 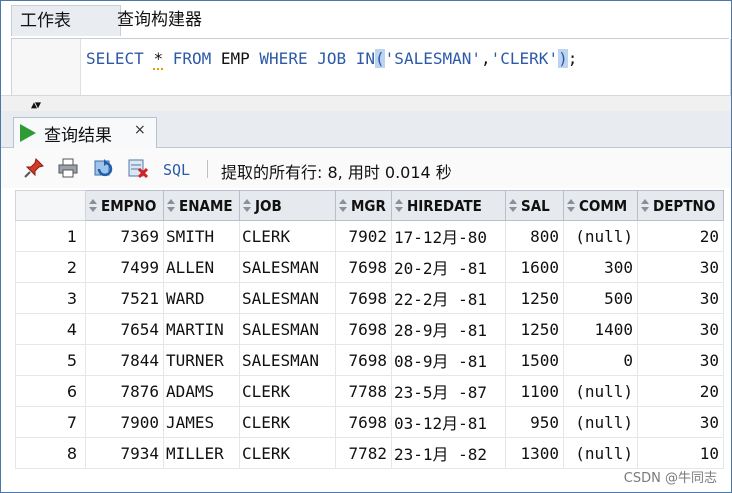 I want to click on cell-hiredate: 23-5月 -87, so click(x=448, y=391).